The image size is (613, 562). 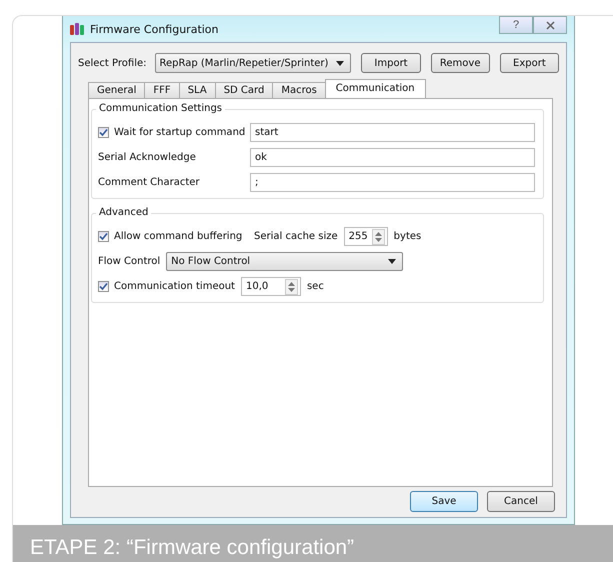 What do you see at coordinates (129, 261) in the screenshot?
I see `field-label: Flow Control` at bounding box center [129, 261].